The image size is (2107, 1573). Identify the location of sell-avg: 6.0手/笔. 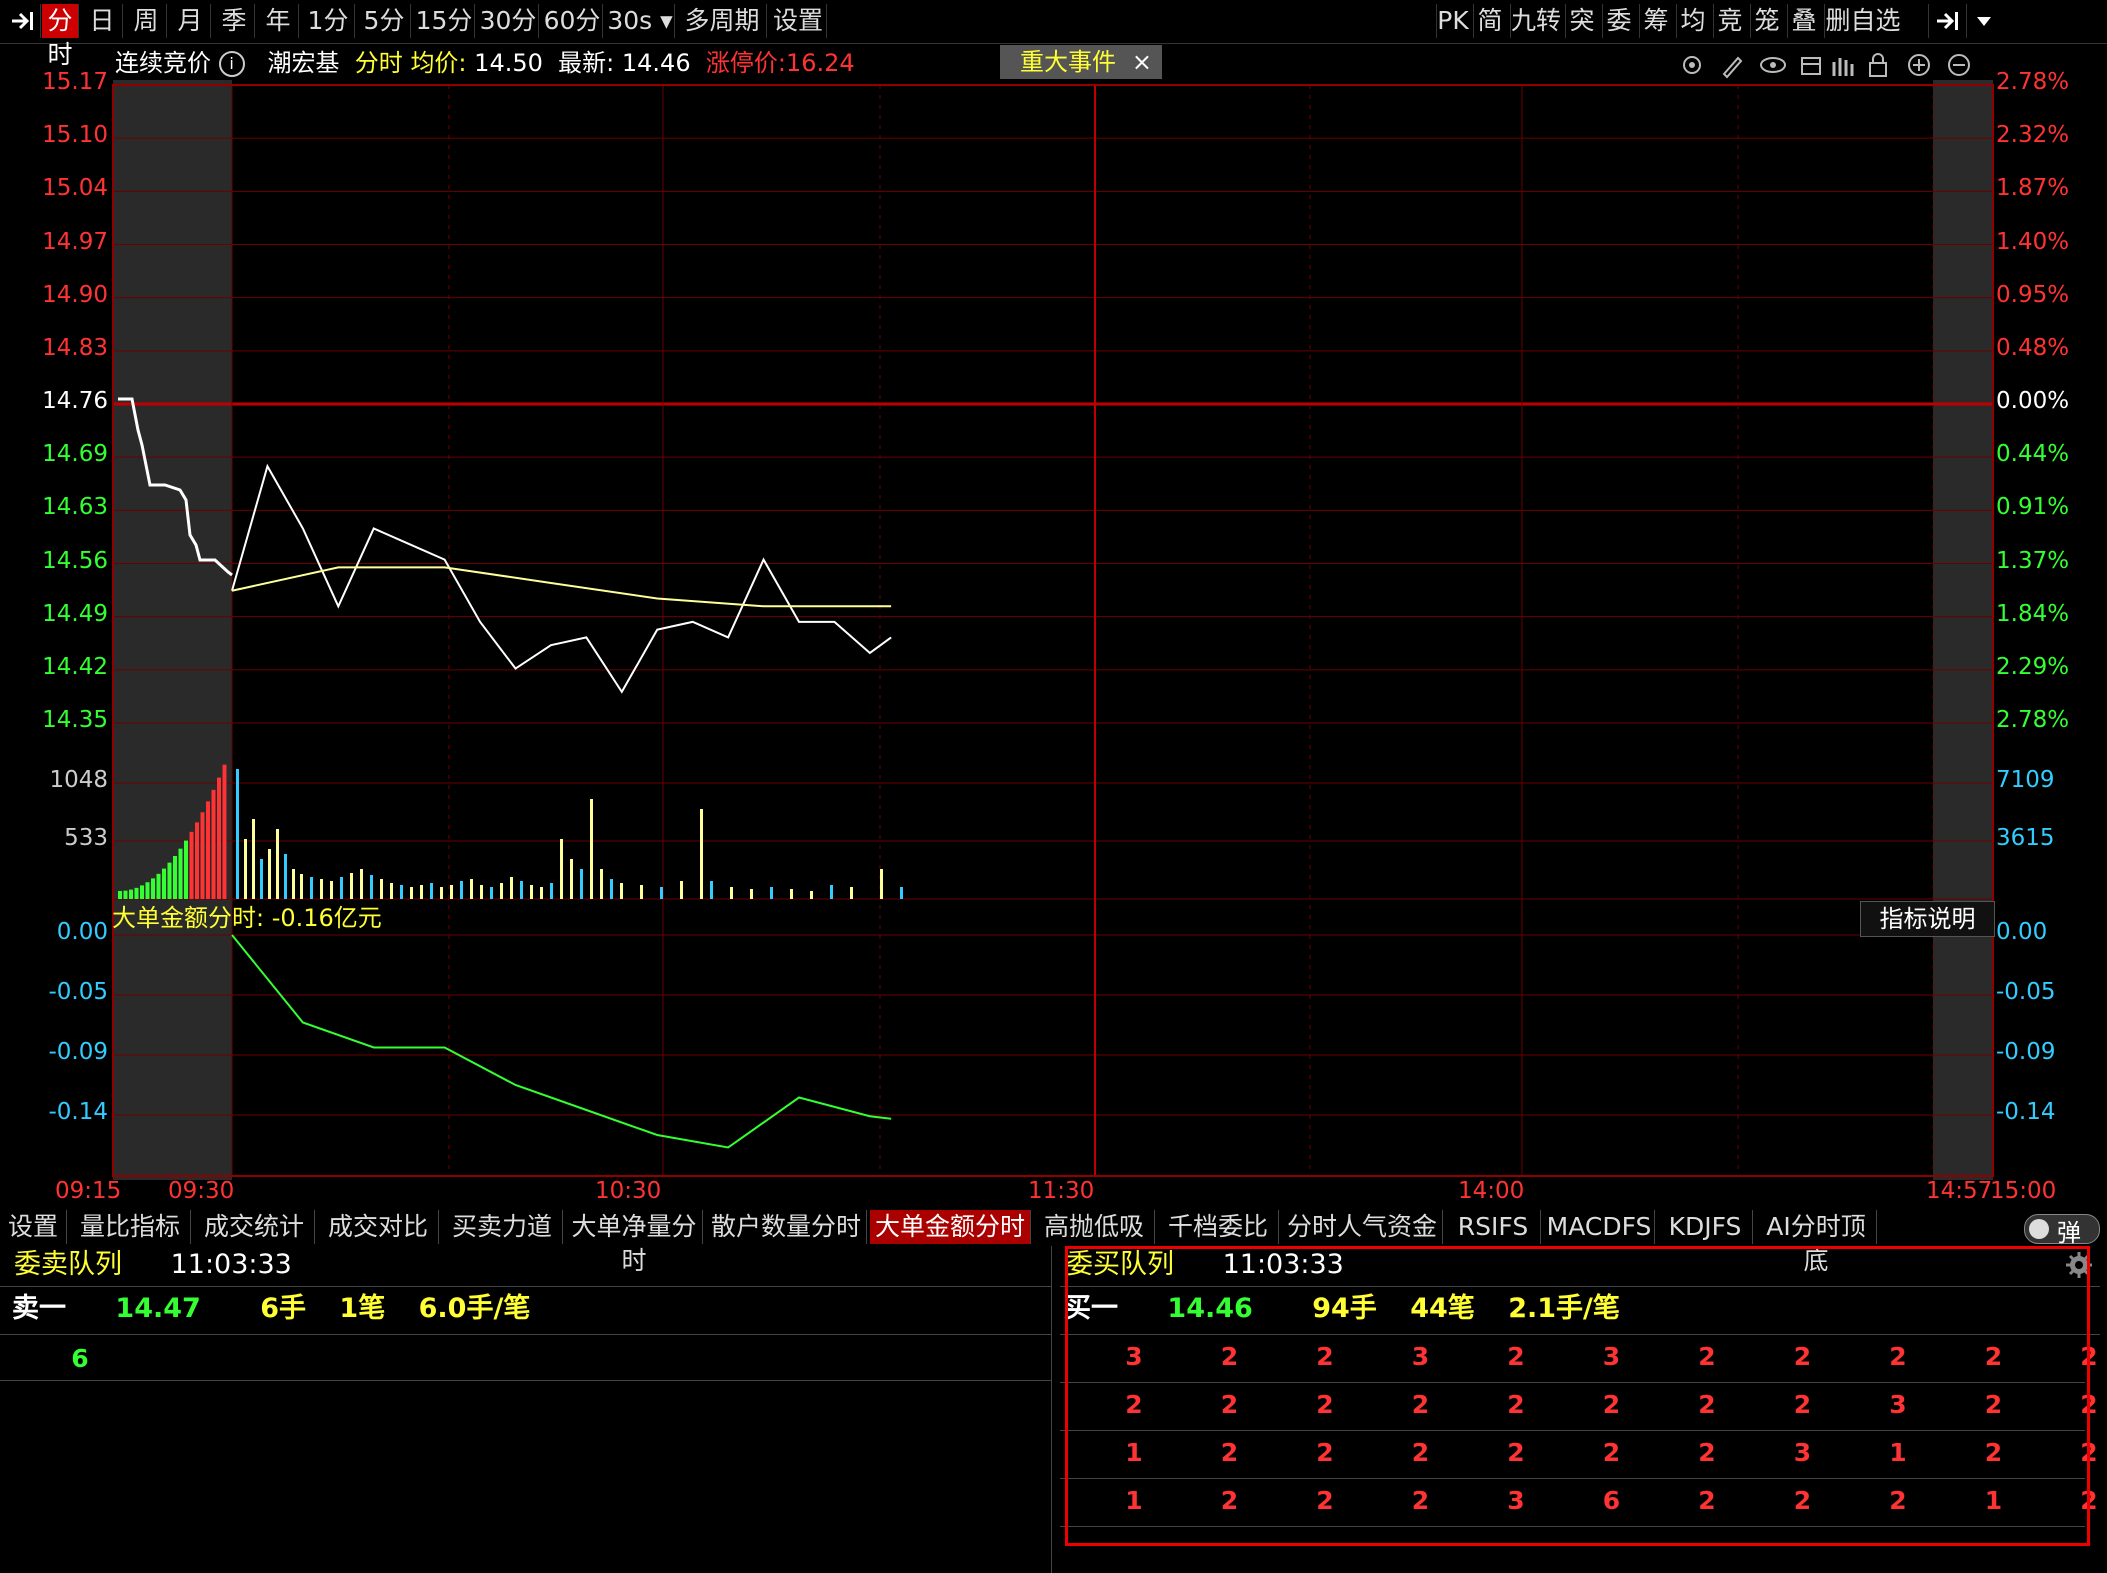
(474, 1308).